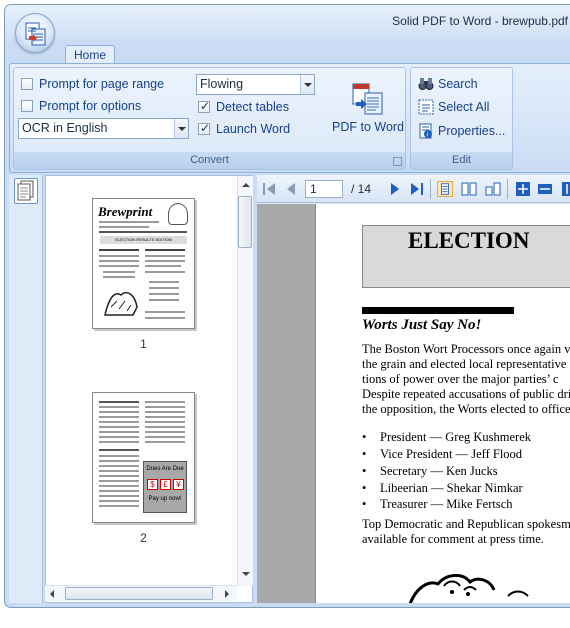 This screenshot has height=628, width=570. What do you see at coordinates (442, 454) in the screenshot?
I see `officer-list-item: Vice President — Jeff Flood` at bounding box center [442, 454].